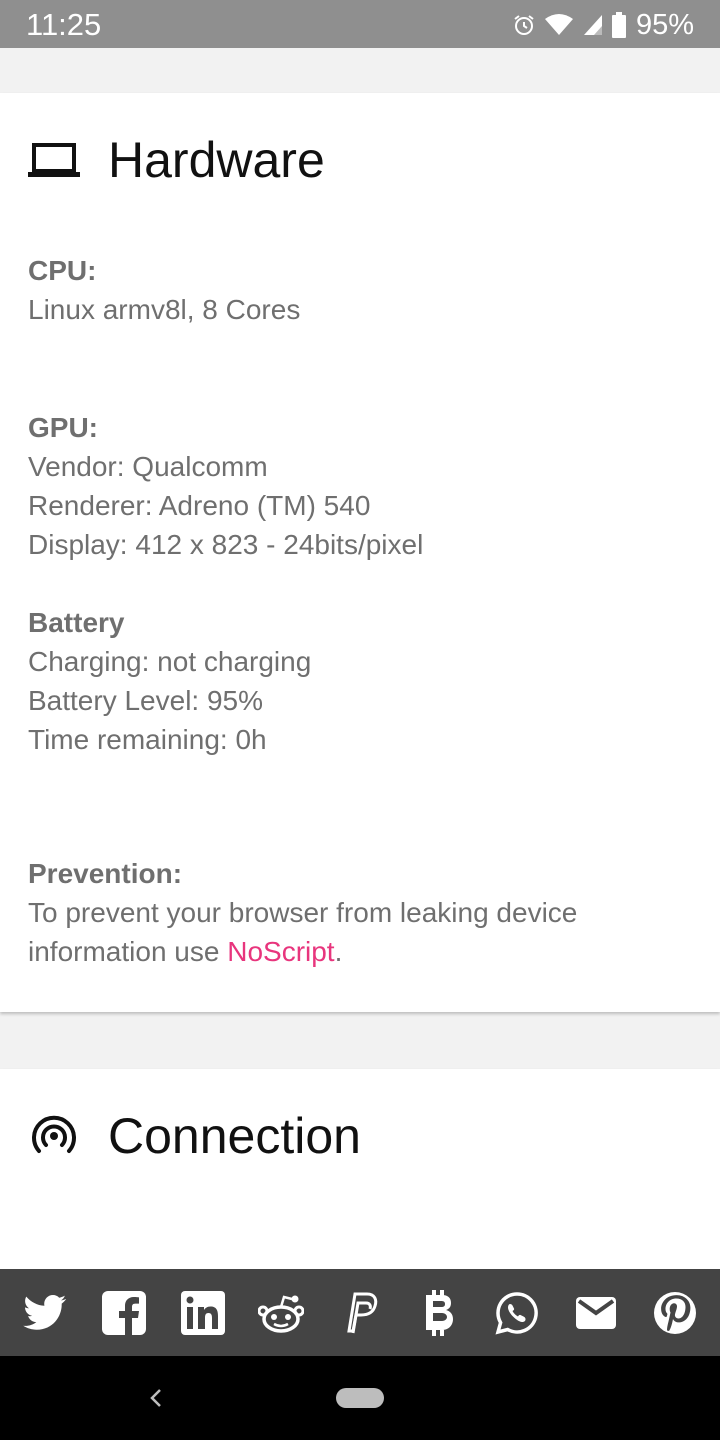 This screenshot has height=1440, width=720. Describe the element at coordinates (146, 700) in the screenshot. I see `battery-level: Battery Level: 95%` at that location.